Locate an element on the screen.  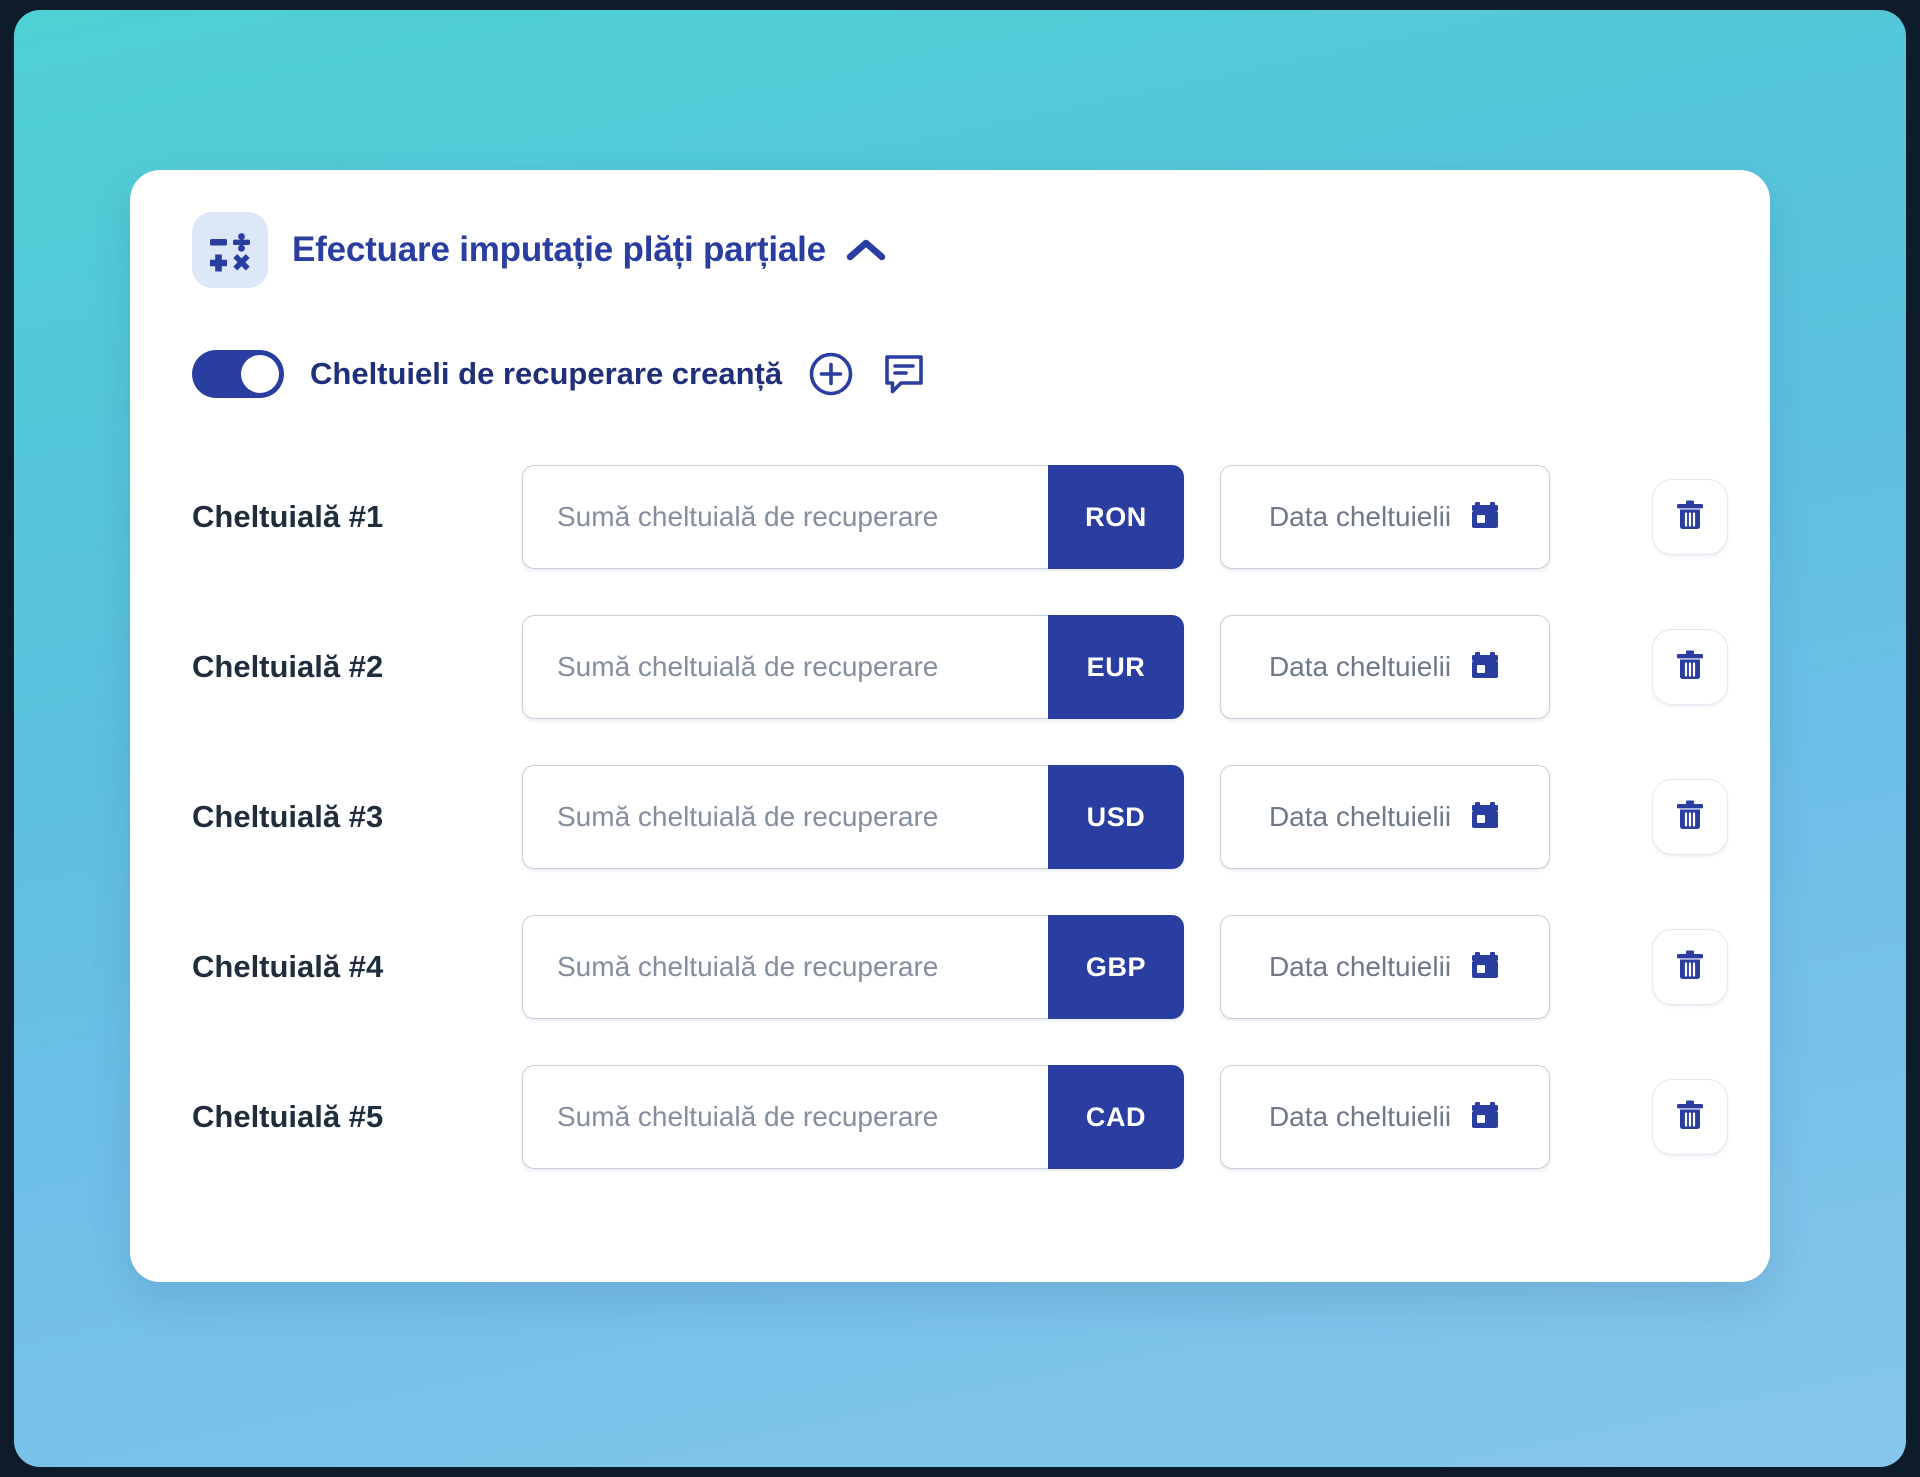
card-header: Efectuare imputație plăți parțiale is located at coordinates (950, 229).